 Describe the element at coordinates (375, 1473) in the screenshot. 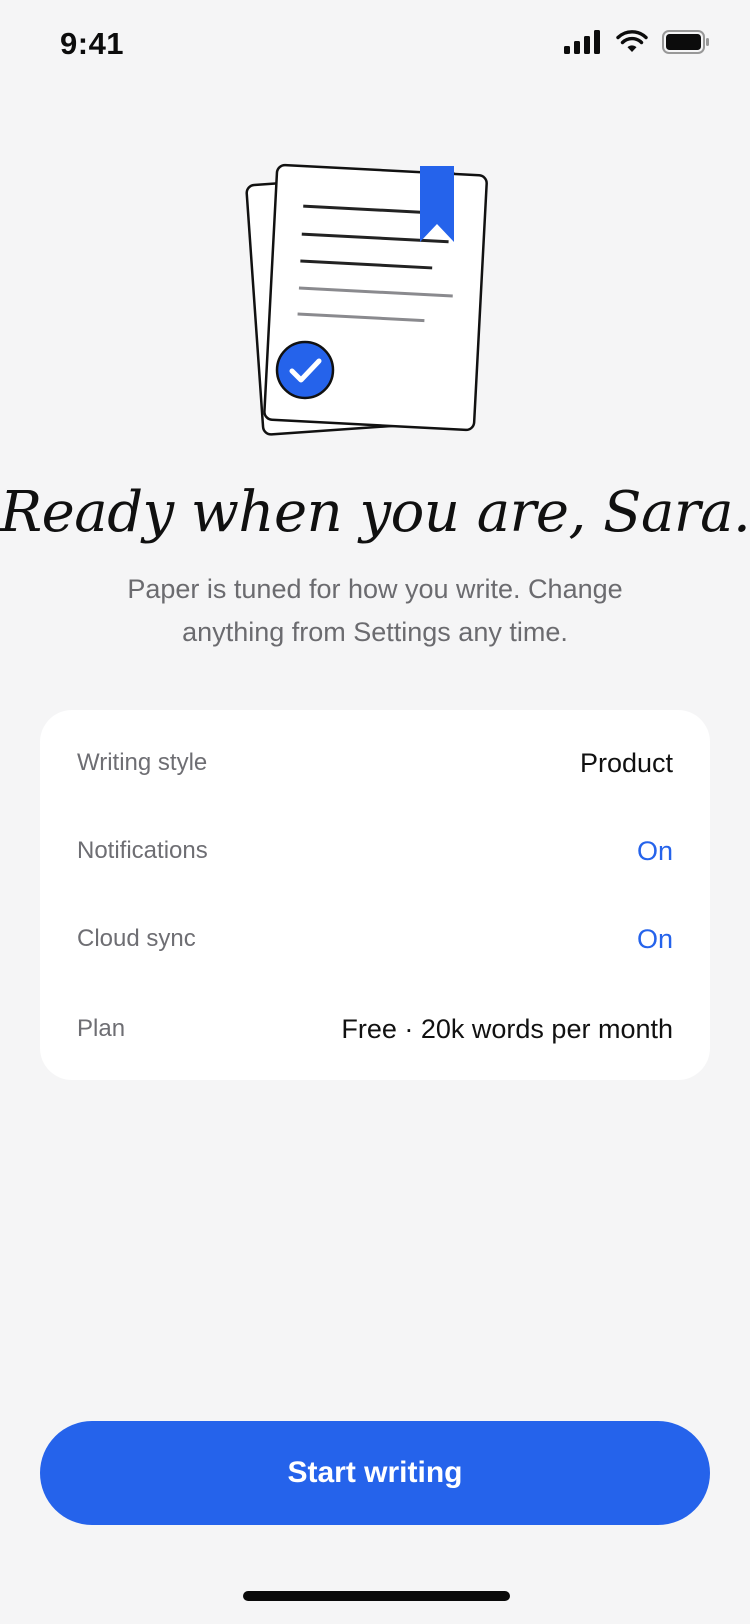

I see `start-writing-button: Start writing` at that location.